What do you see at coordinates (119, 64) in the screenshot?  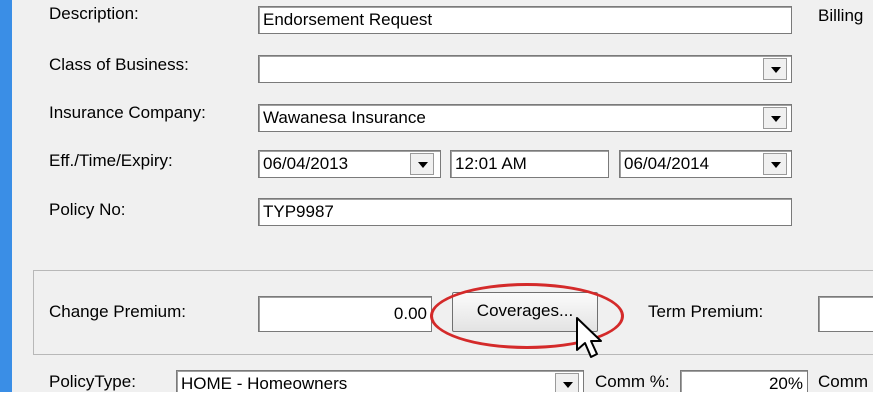 I see `class-of-business-label: Class of Business:` at bounding box center [119, 64].